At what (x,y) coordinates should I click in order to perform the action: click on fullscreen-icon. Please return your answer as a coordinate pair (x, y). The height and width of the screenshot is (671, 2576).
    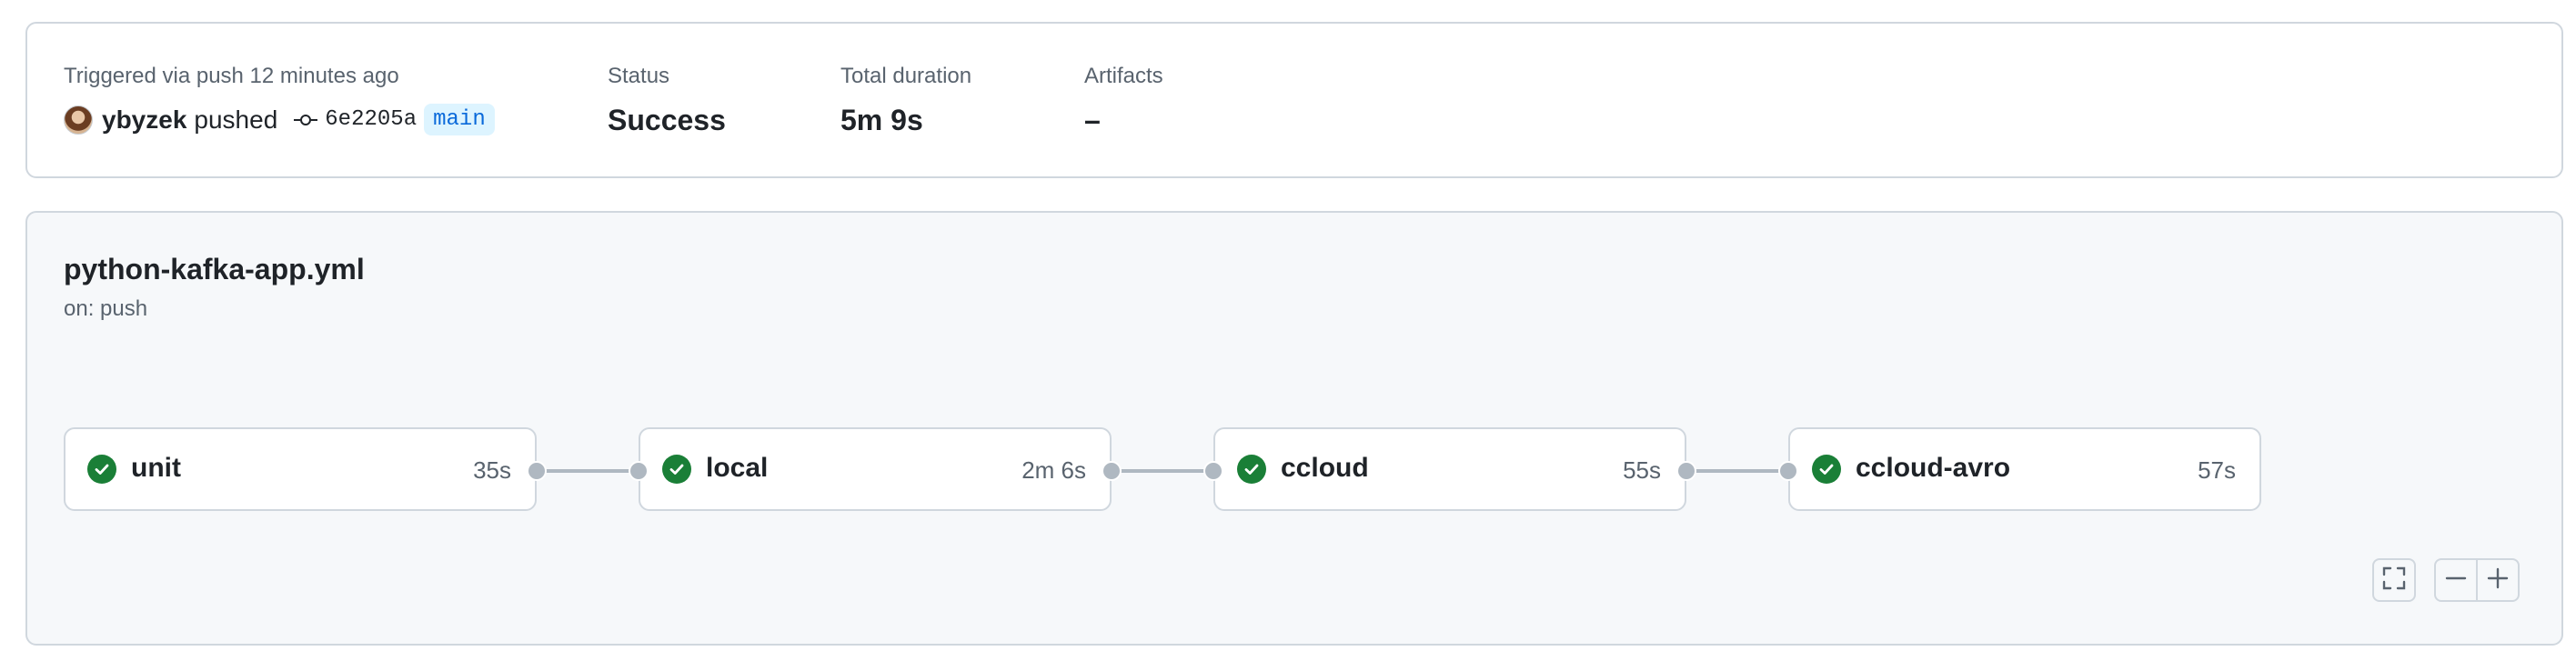
    Looking at the image, I should click on (2394, 581).